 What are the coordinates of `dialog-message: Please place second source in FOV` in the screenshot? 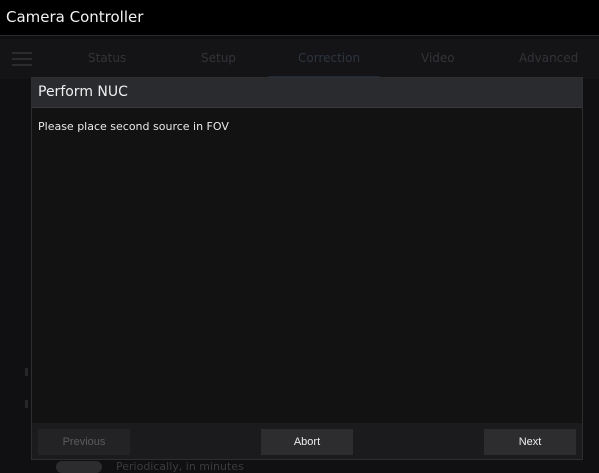 It's located at (133, 126).